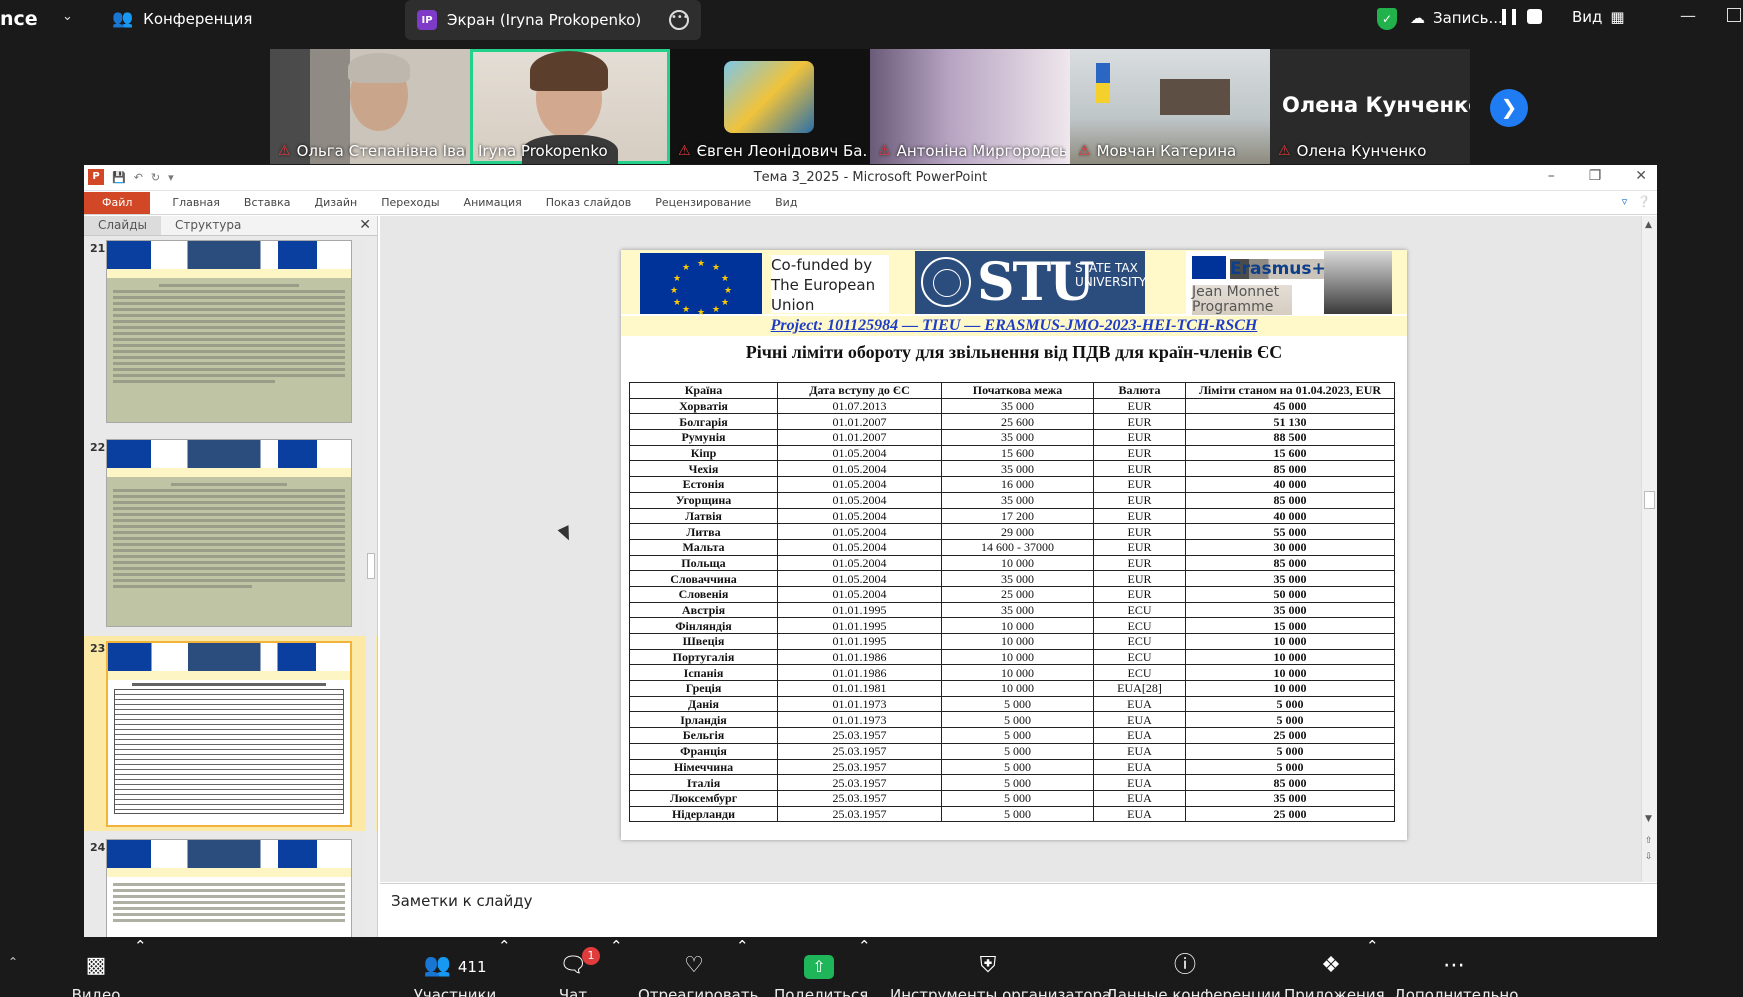  What do you see at coordinates (1290, 406) in the screenshot?
I see `table-cell: 45 000` at bounding box center [1290, 406].